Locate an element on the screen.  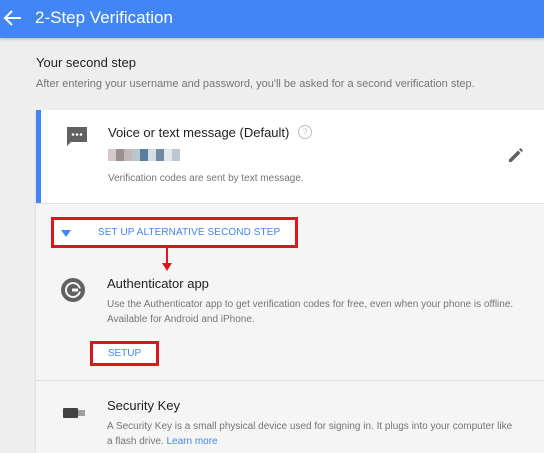
authenticator-title: Authenticator app is located at coordinates (158, 283).